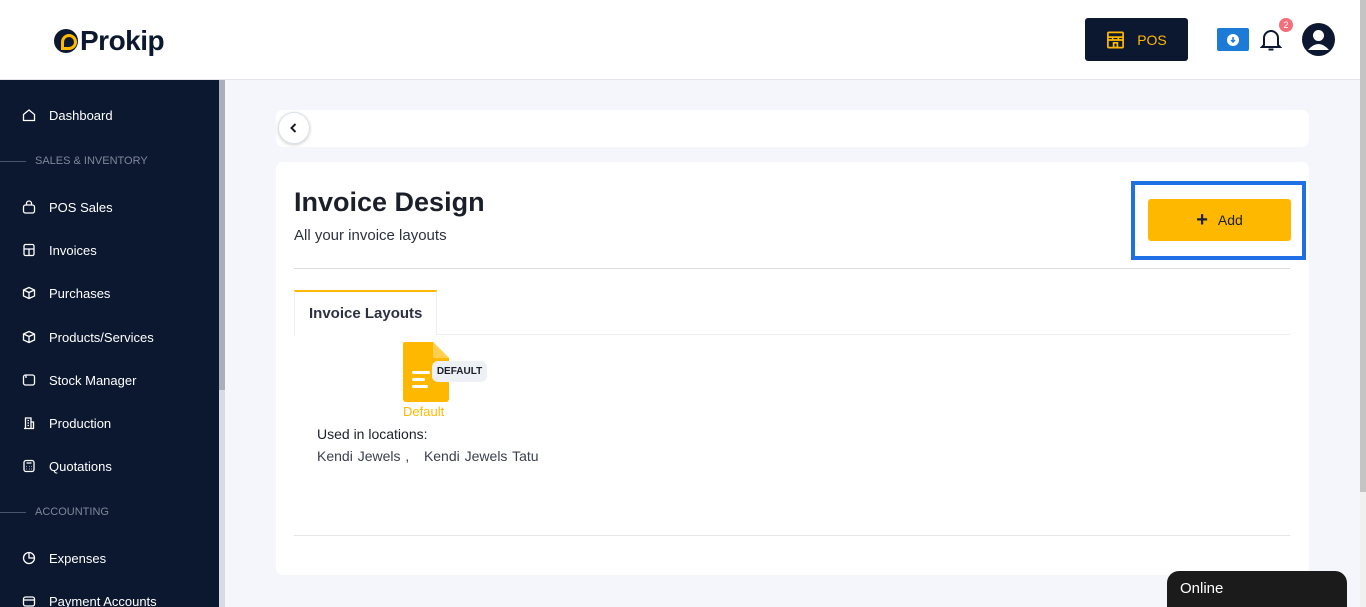 The image size is (1366, 607). I want to click on sidebar-item-payment-accounts: Payment Accounts, so click(109, 595).